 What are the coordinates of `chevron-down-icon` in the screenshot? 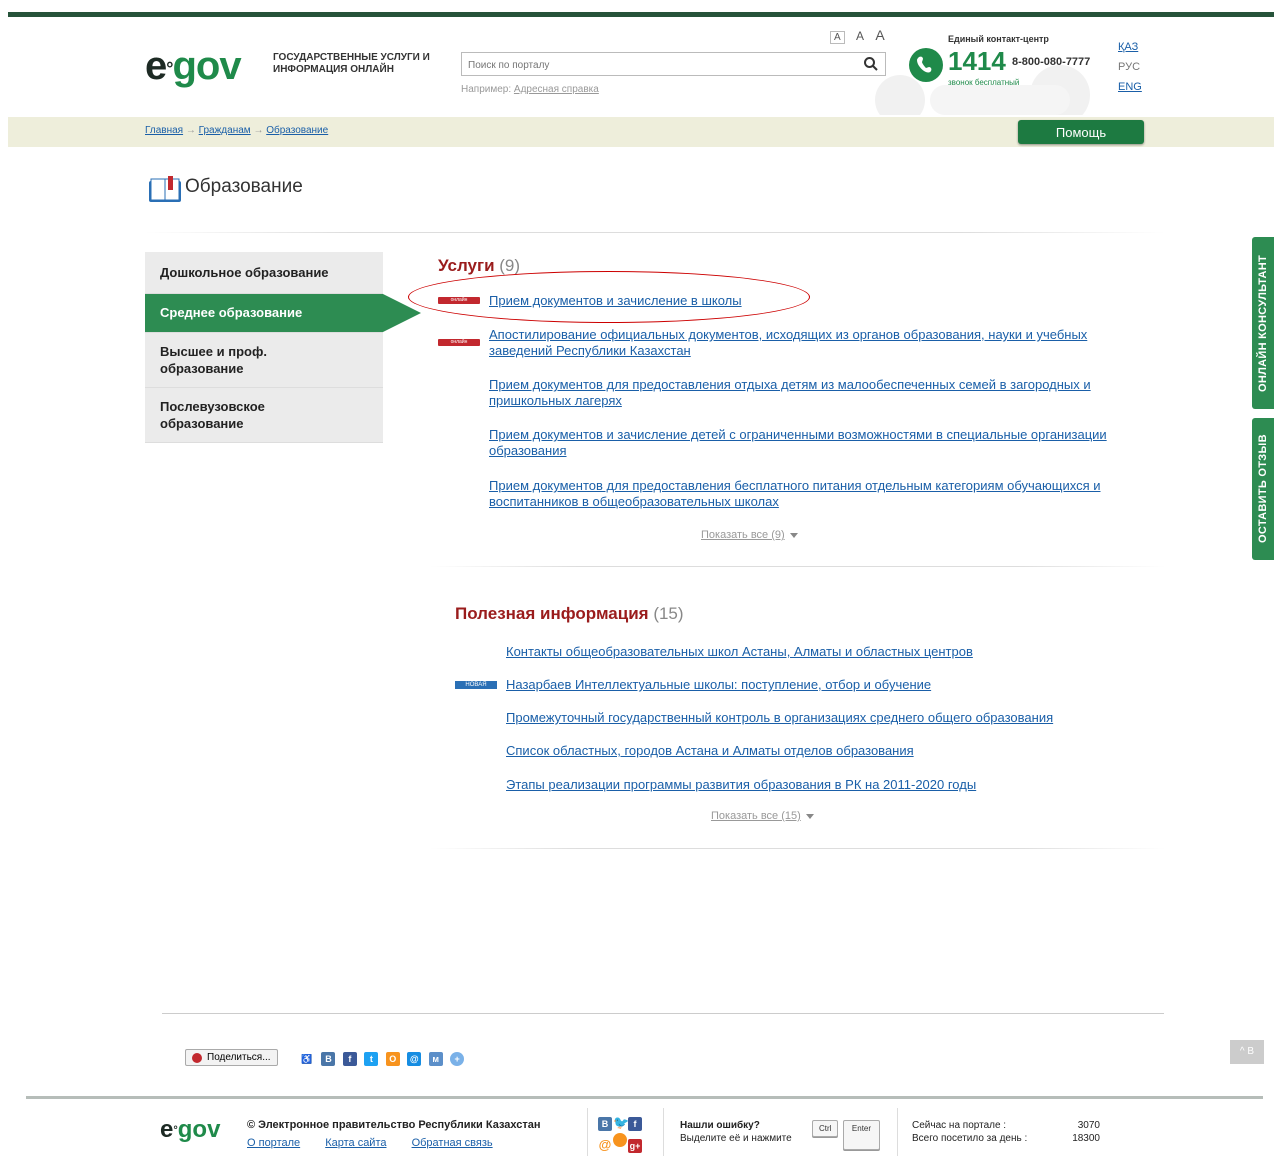 It's located at (793, 535).